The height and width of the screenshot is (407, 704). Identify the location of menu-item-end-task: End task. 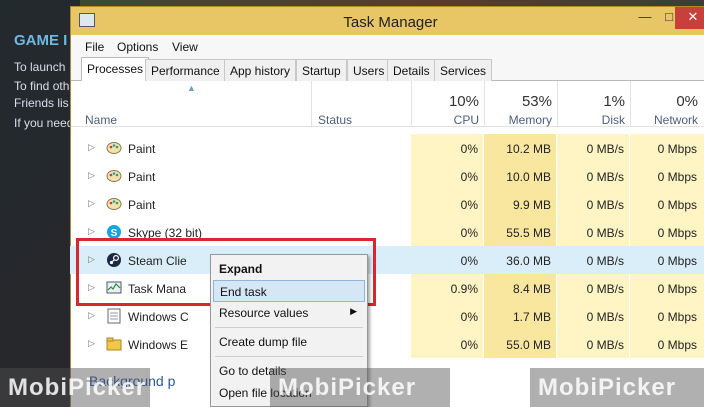
(289, 291).